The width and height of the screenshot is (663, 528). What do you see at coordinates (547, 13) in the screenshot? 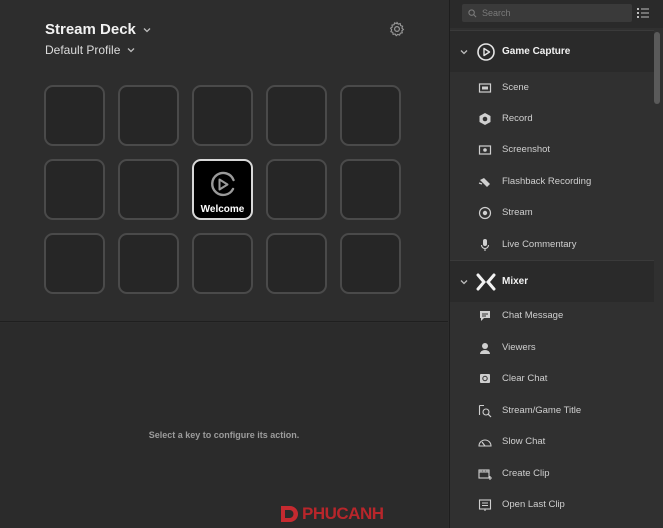
I see `search-input: Search` at bounding box center [547, 13].